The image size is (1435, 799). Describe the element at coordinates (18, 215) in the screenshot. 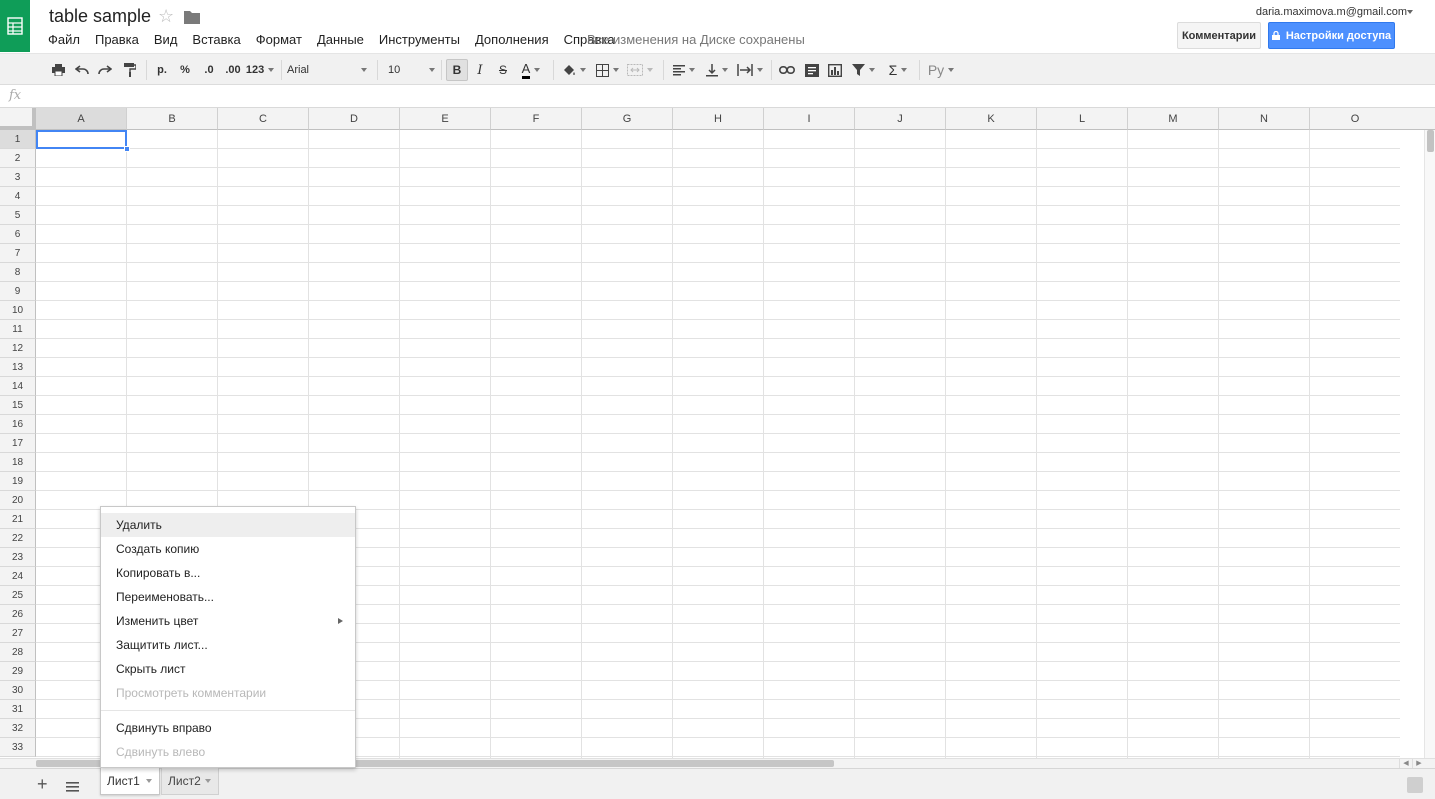

I see `row-header: 5` at that location.